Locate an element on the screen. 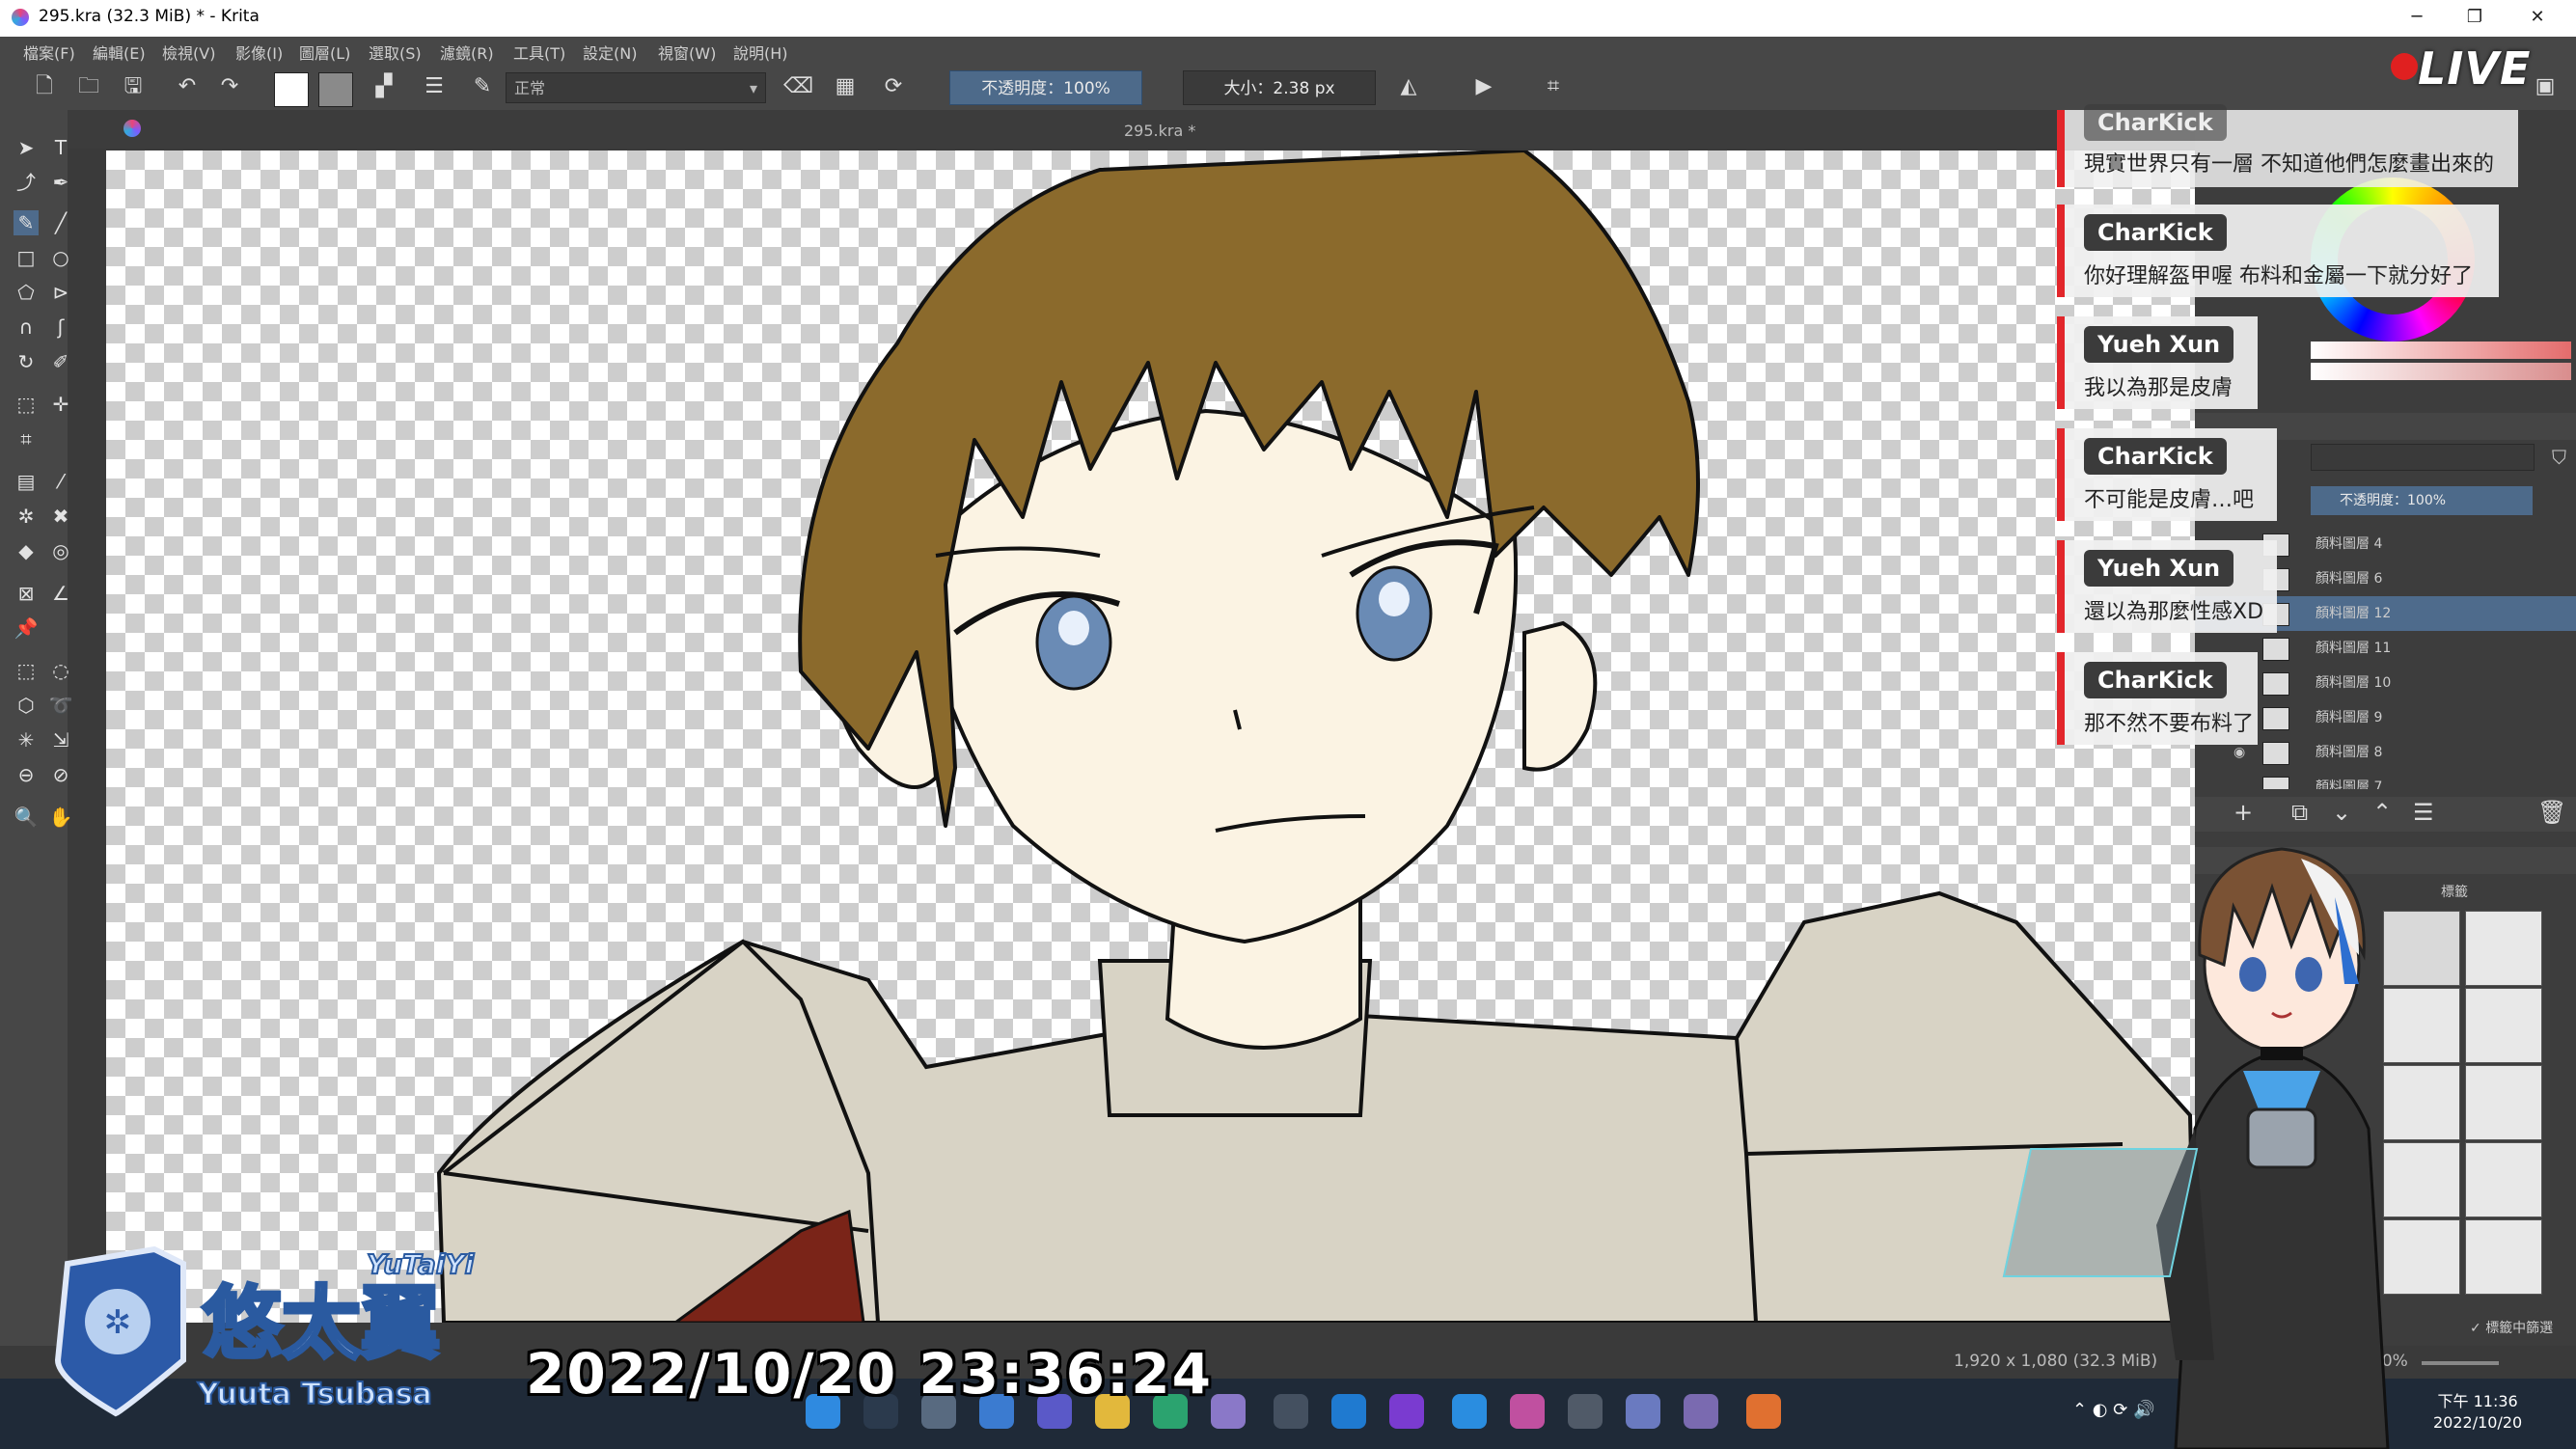 The height and width of the screenshot is (1449, 2576). document-tab: 295.kra * is located at coordinates (1160, 131).